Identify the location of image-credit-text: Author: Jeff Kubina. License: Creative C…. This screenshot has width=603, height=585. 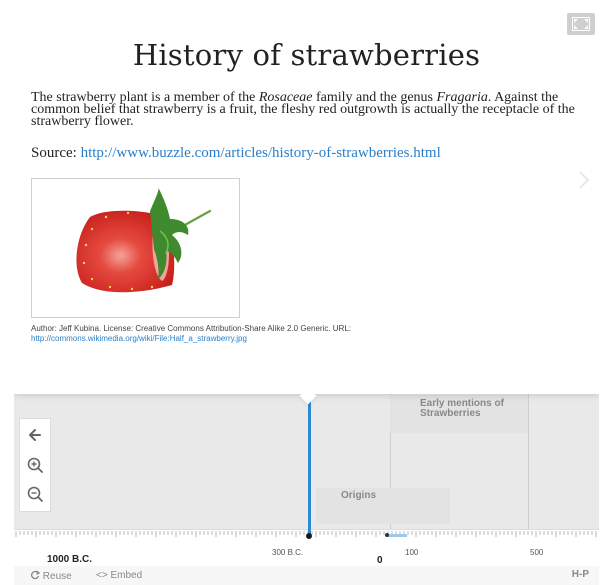
(191, 328).